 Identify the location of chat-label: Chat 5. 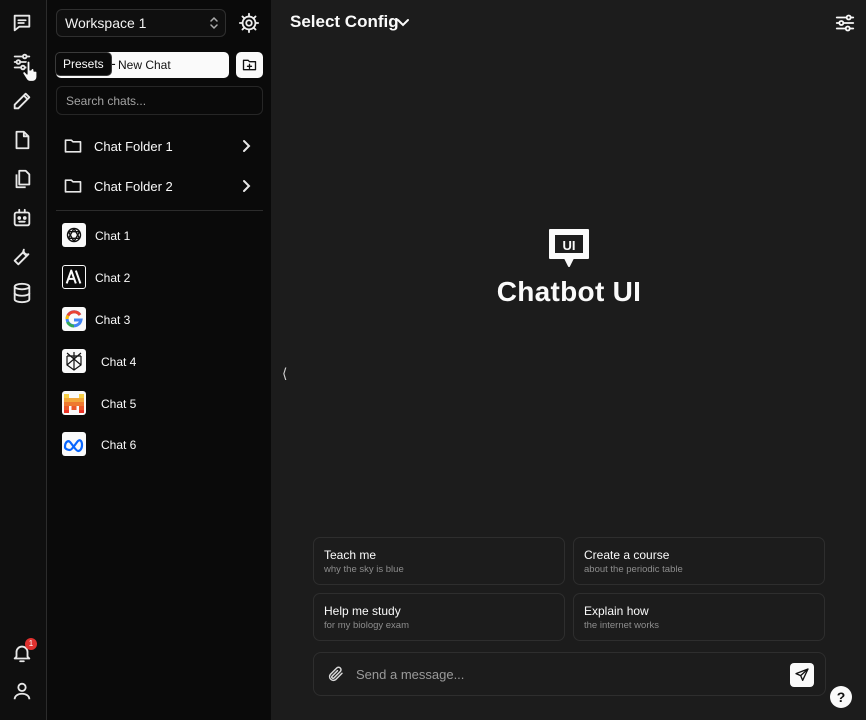
(119, 404).